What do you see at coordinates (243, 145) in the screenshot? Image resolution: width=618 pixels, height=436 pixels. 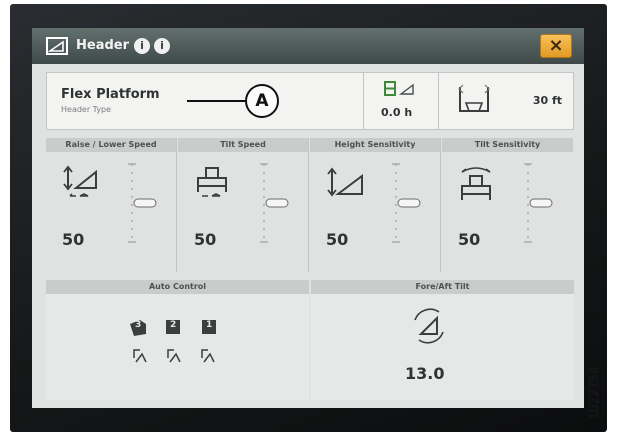 I see `sensor-label: Tilt Speed` at bounding box center [243, 145].